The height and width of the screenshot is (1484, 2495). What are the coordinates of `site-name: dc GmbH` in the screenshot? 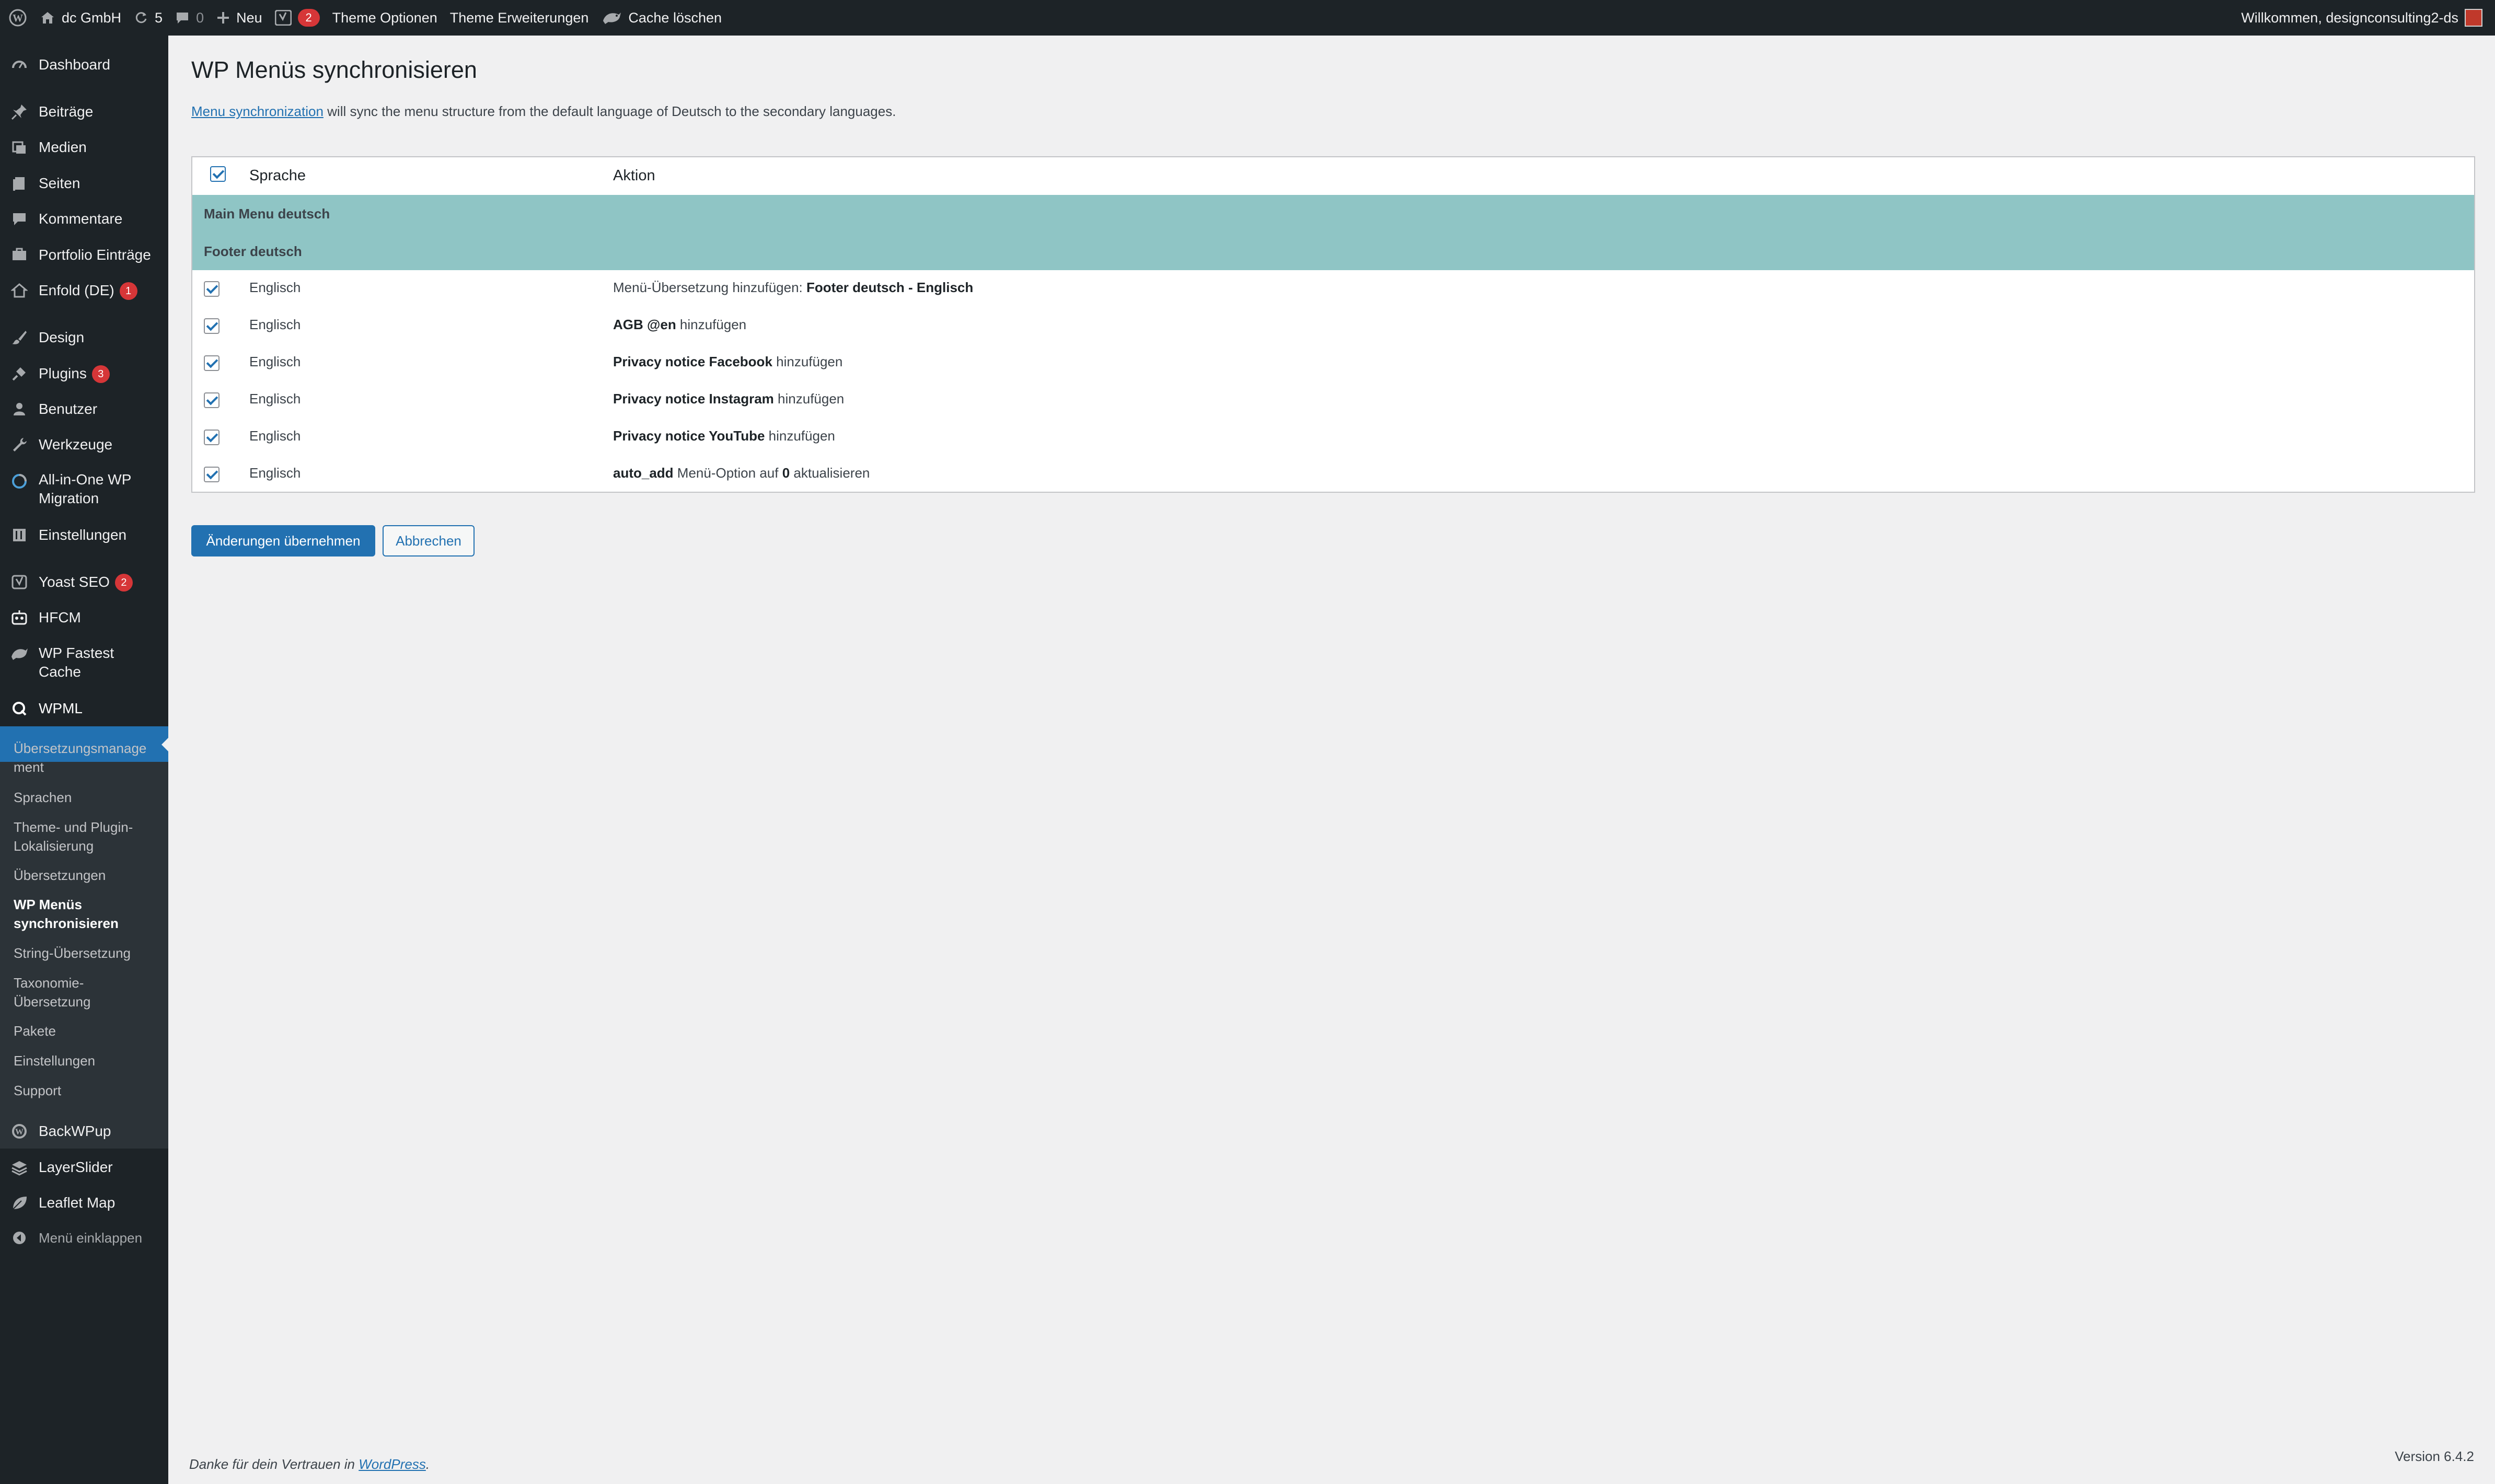 It's located at (92, 17).